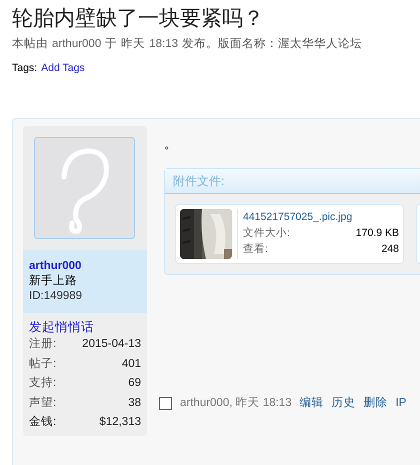 This screenshot has height=465, width=420. What do you see at coordinates (111, 44) in the screenshot?
I see `meta-text: 于` at bounding box center [111, 44].